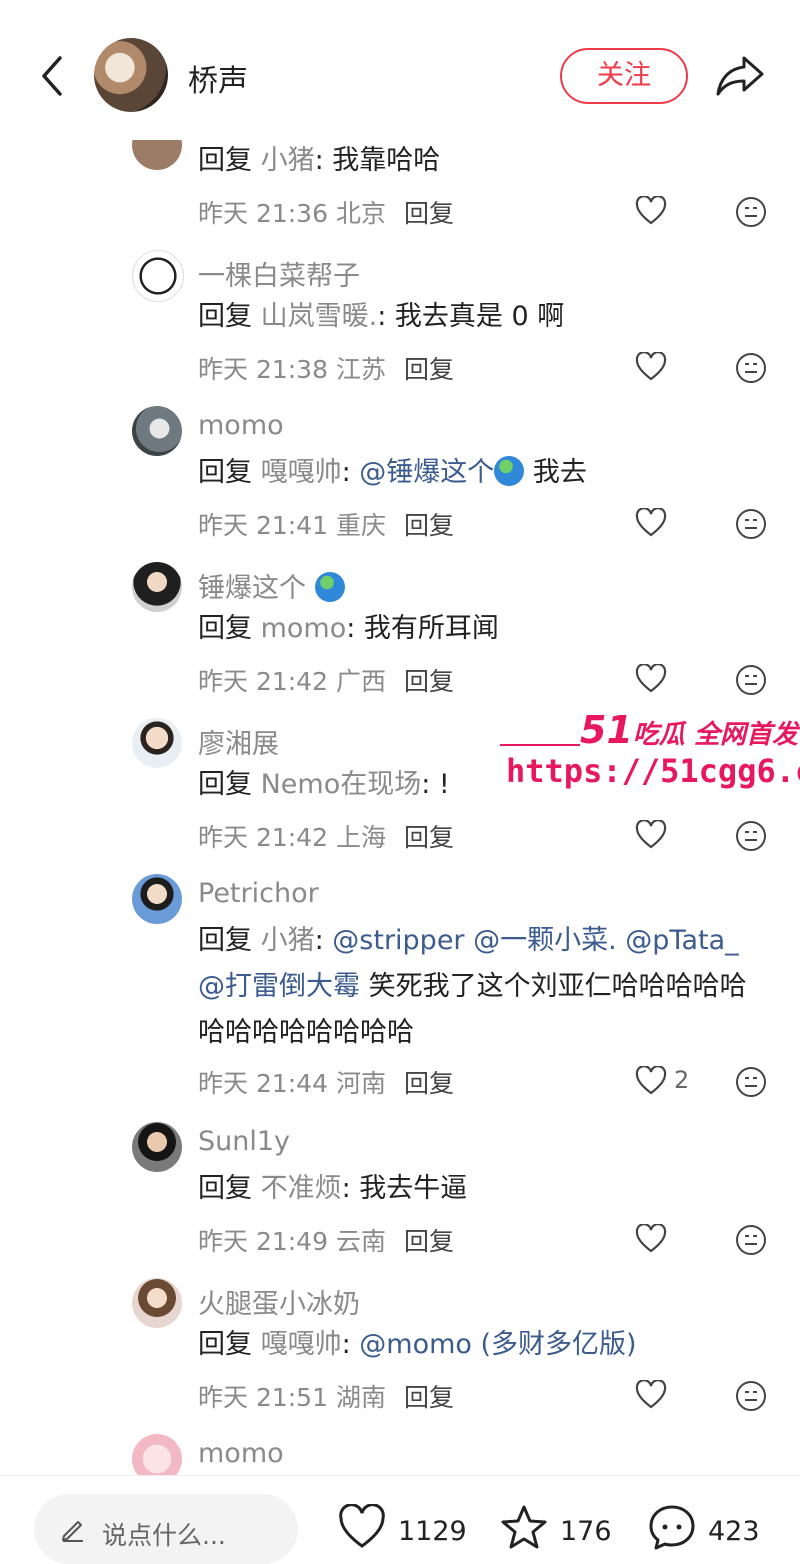 The width and height of the screenshot is (800, 1564). What do you see at coordinates (279, 273) in the screenshot?
I see `commenter-name: 一棵白菜帮子` at bounding box center [279, 273].